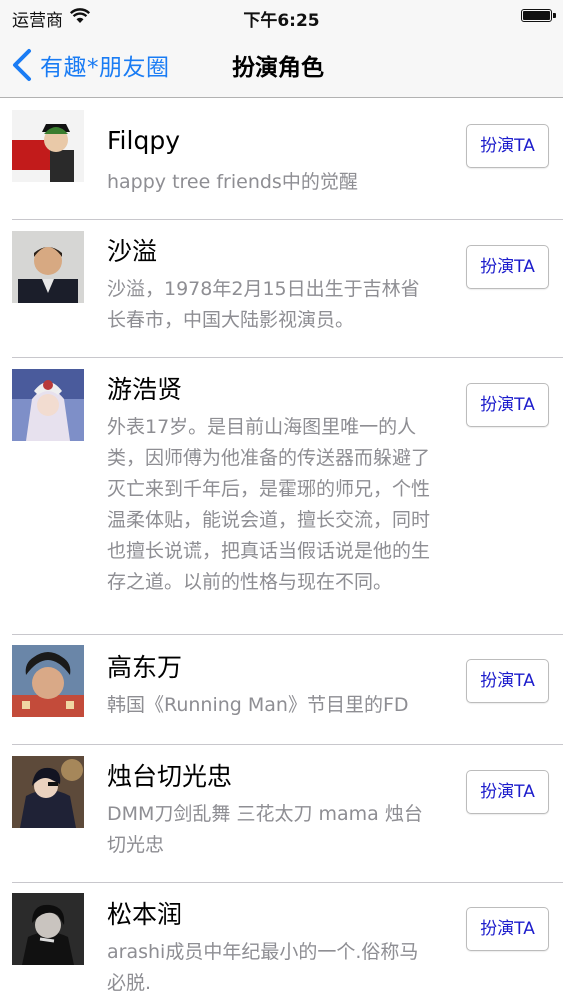  Describe the element at coordinates (145, 914) in the screenshot. I see `character-name: 松本润` at that location.